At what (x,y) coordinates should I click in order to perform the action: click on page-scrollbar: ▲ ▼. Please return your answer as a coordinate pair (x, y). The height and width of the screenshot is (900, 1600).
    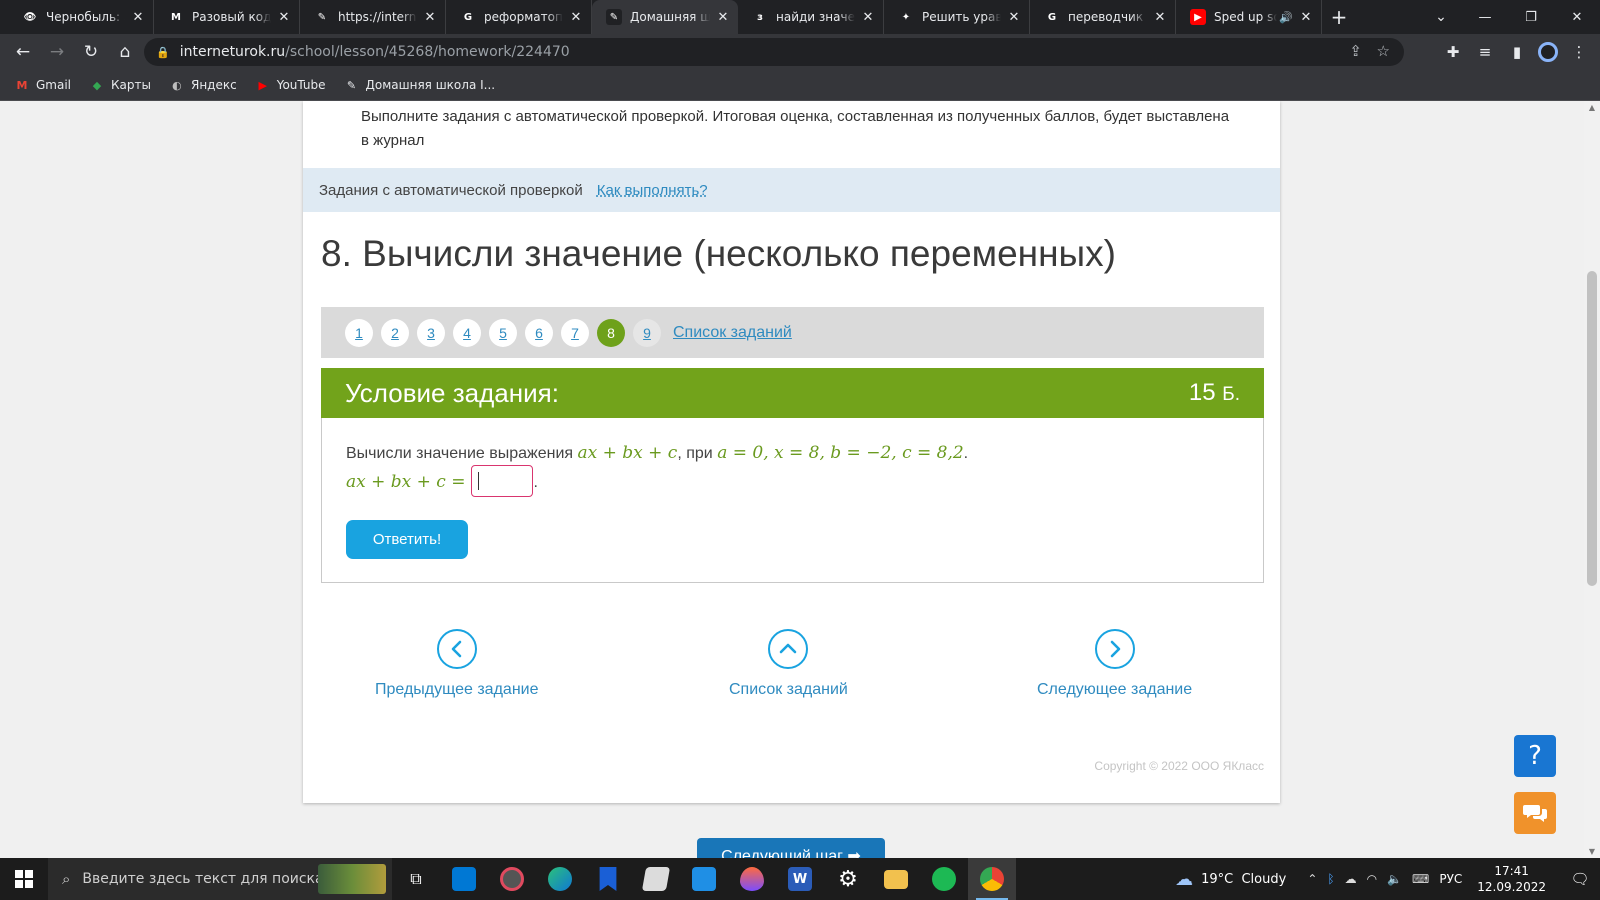
    Looking at the image, I should click on (1592, 479).